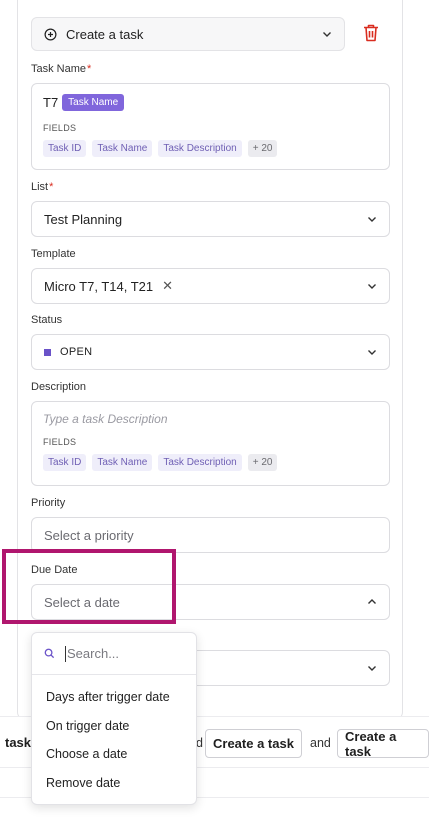 Image resolution: width=429 pixels, height=819 pixels. Describe the element at coordinates (50, 34) in the screenshot. I see `plus-circle-icon` at that location.